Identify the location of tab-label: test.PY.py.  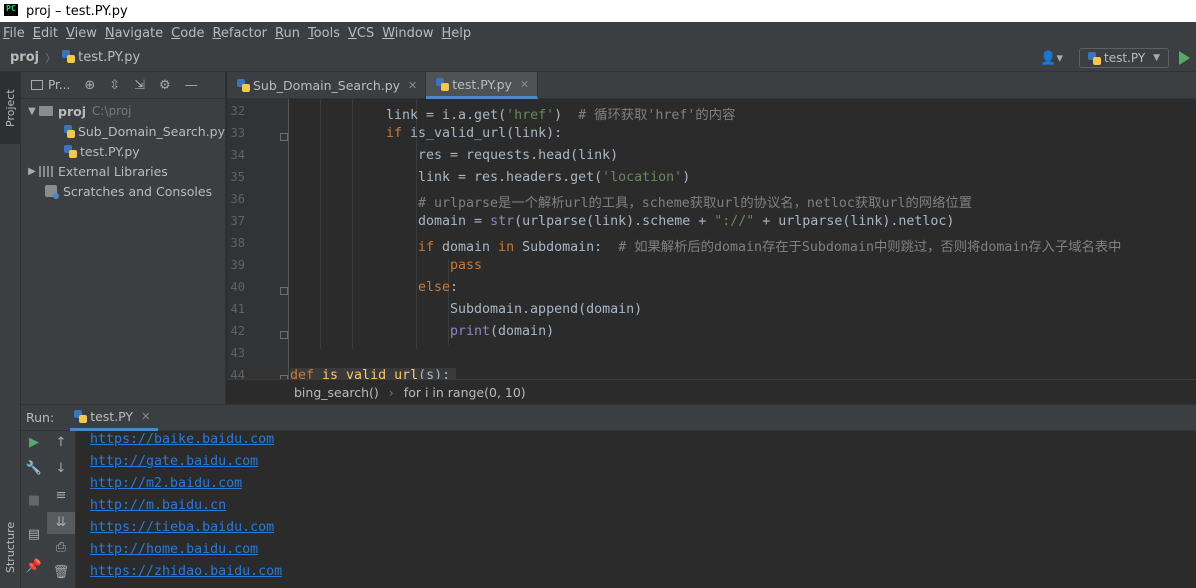
(482, 84).